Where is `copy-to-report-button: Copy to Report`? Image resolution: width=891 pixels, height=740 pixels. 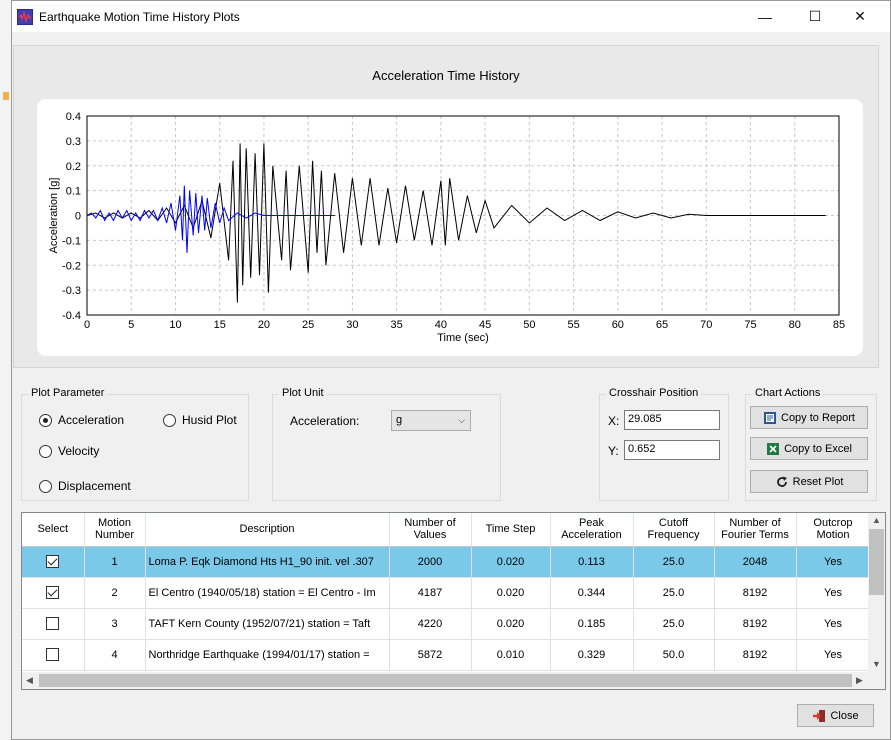 copy-to-report-button: Copy to Report is located at coordinates (809, 417).